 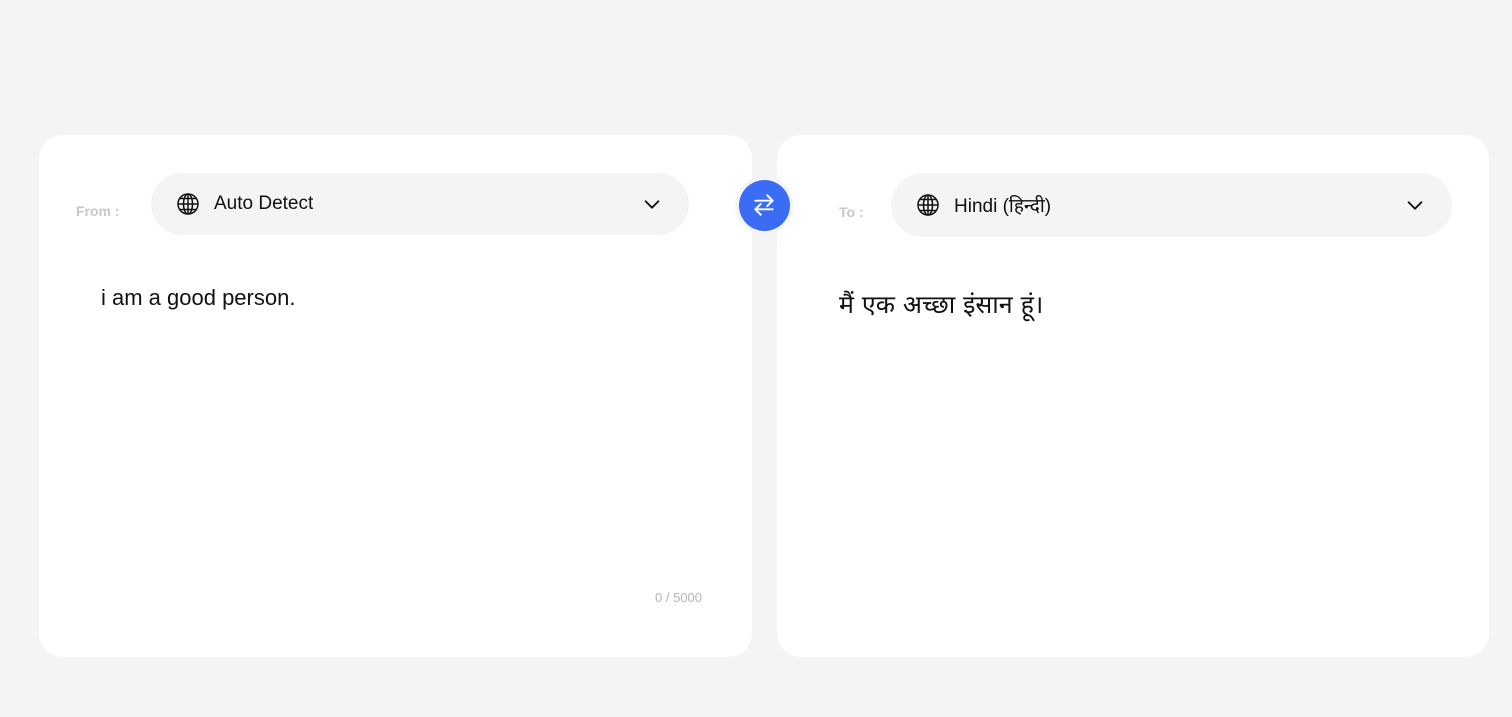 What do you see at coordinates (1171, 205) in the screenshot?
I see `target-language-dropdown: Hindi (हिन्दी)` at bounding box center [1171, 205].